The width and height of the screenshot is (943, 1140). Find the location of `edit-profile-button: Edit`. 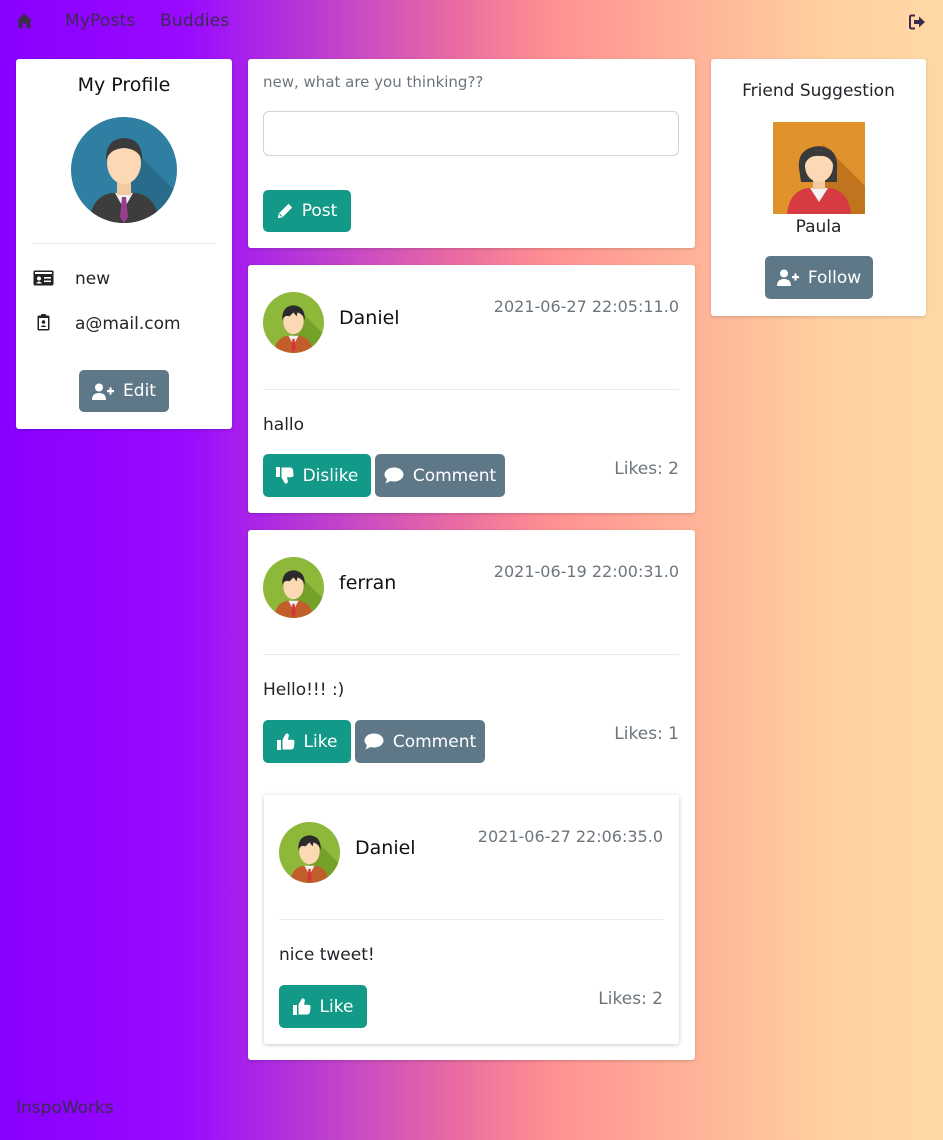

edit-profile-button: Edit is located at coordinates (124, 391).